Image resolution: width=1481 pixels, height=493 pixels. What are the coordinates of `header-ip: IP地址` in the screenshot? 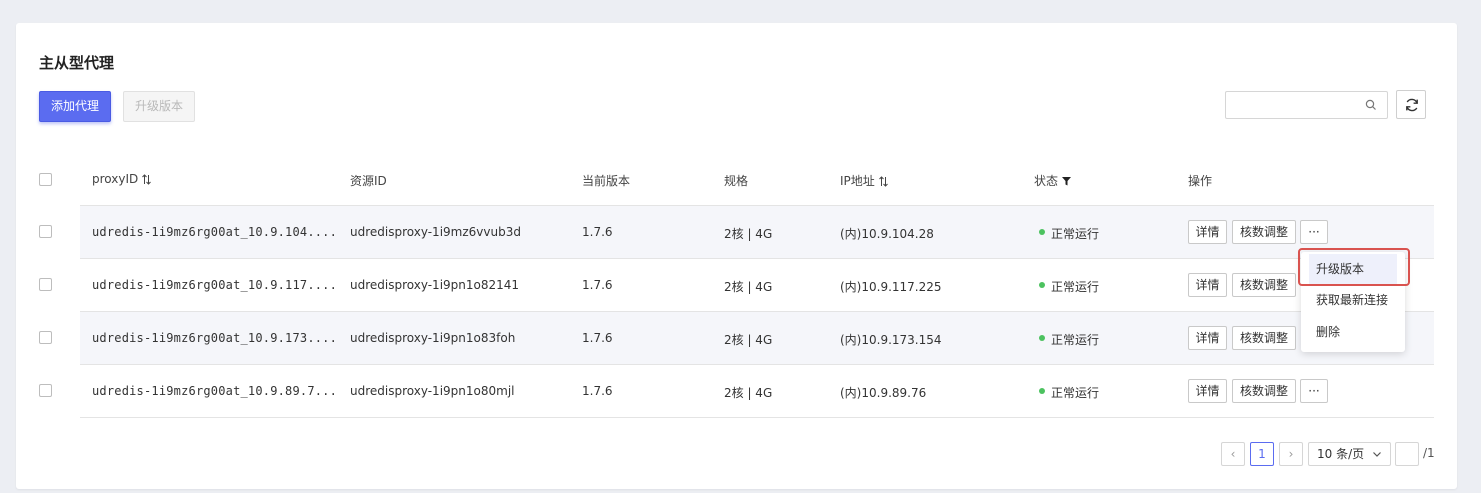 It's located at (864, 180).